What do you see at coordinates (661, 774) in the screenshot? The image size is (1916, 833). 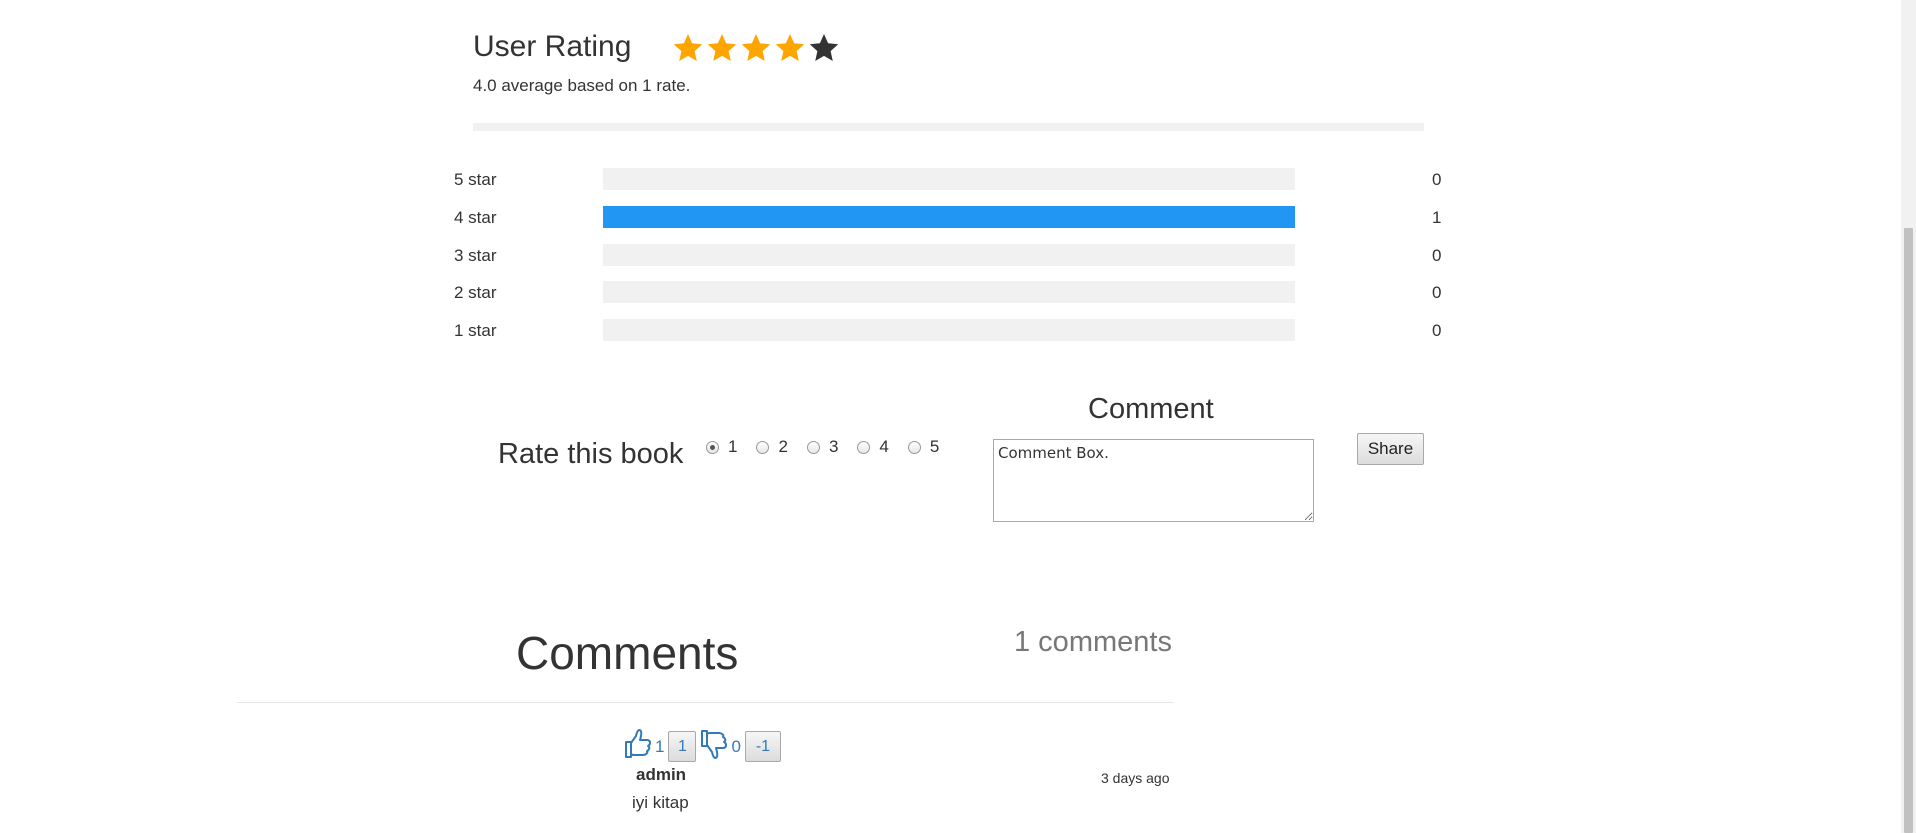 I see `comment-author: admin` at bounding box center [661, 774].